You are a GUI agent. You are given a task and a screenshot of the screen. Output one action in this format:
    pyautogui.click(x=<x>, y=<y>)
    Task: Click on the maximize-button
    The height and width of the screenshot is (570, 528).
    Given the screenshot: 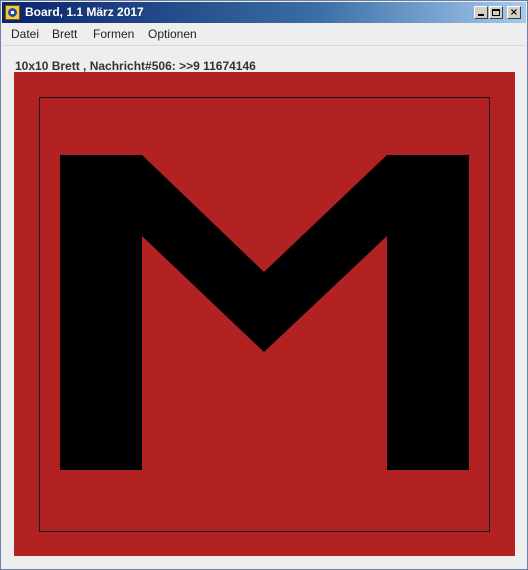 What is the action you would take?
    pyautogui.click(x=496, y=12)
    